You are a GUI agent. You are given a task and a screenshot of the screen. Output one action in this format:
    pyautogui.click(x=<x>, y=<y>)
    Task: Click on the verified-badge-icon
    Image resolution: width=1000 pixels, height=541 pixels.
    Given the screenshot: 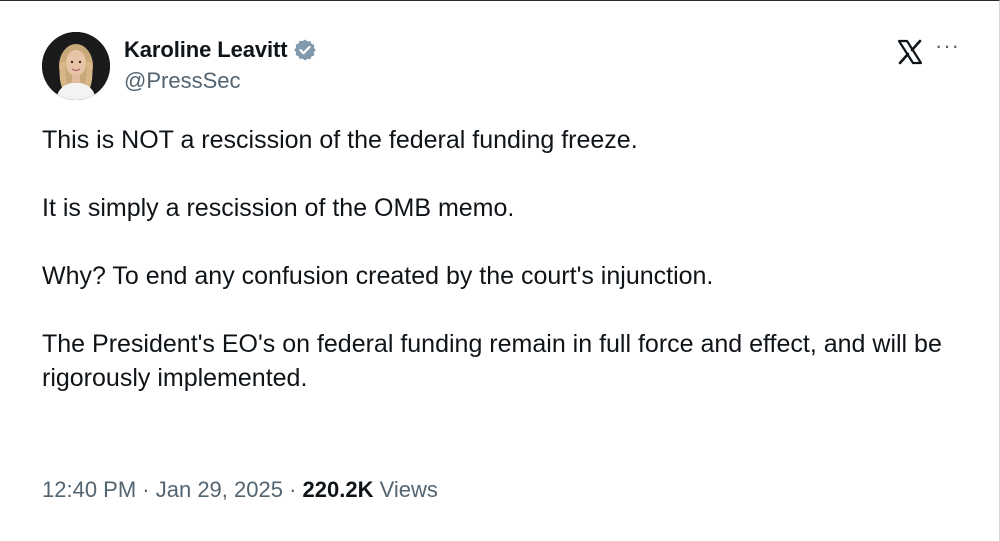 What is the action you would take?
    pyautogui.click(x=305, y=50)
    